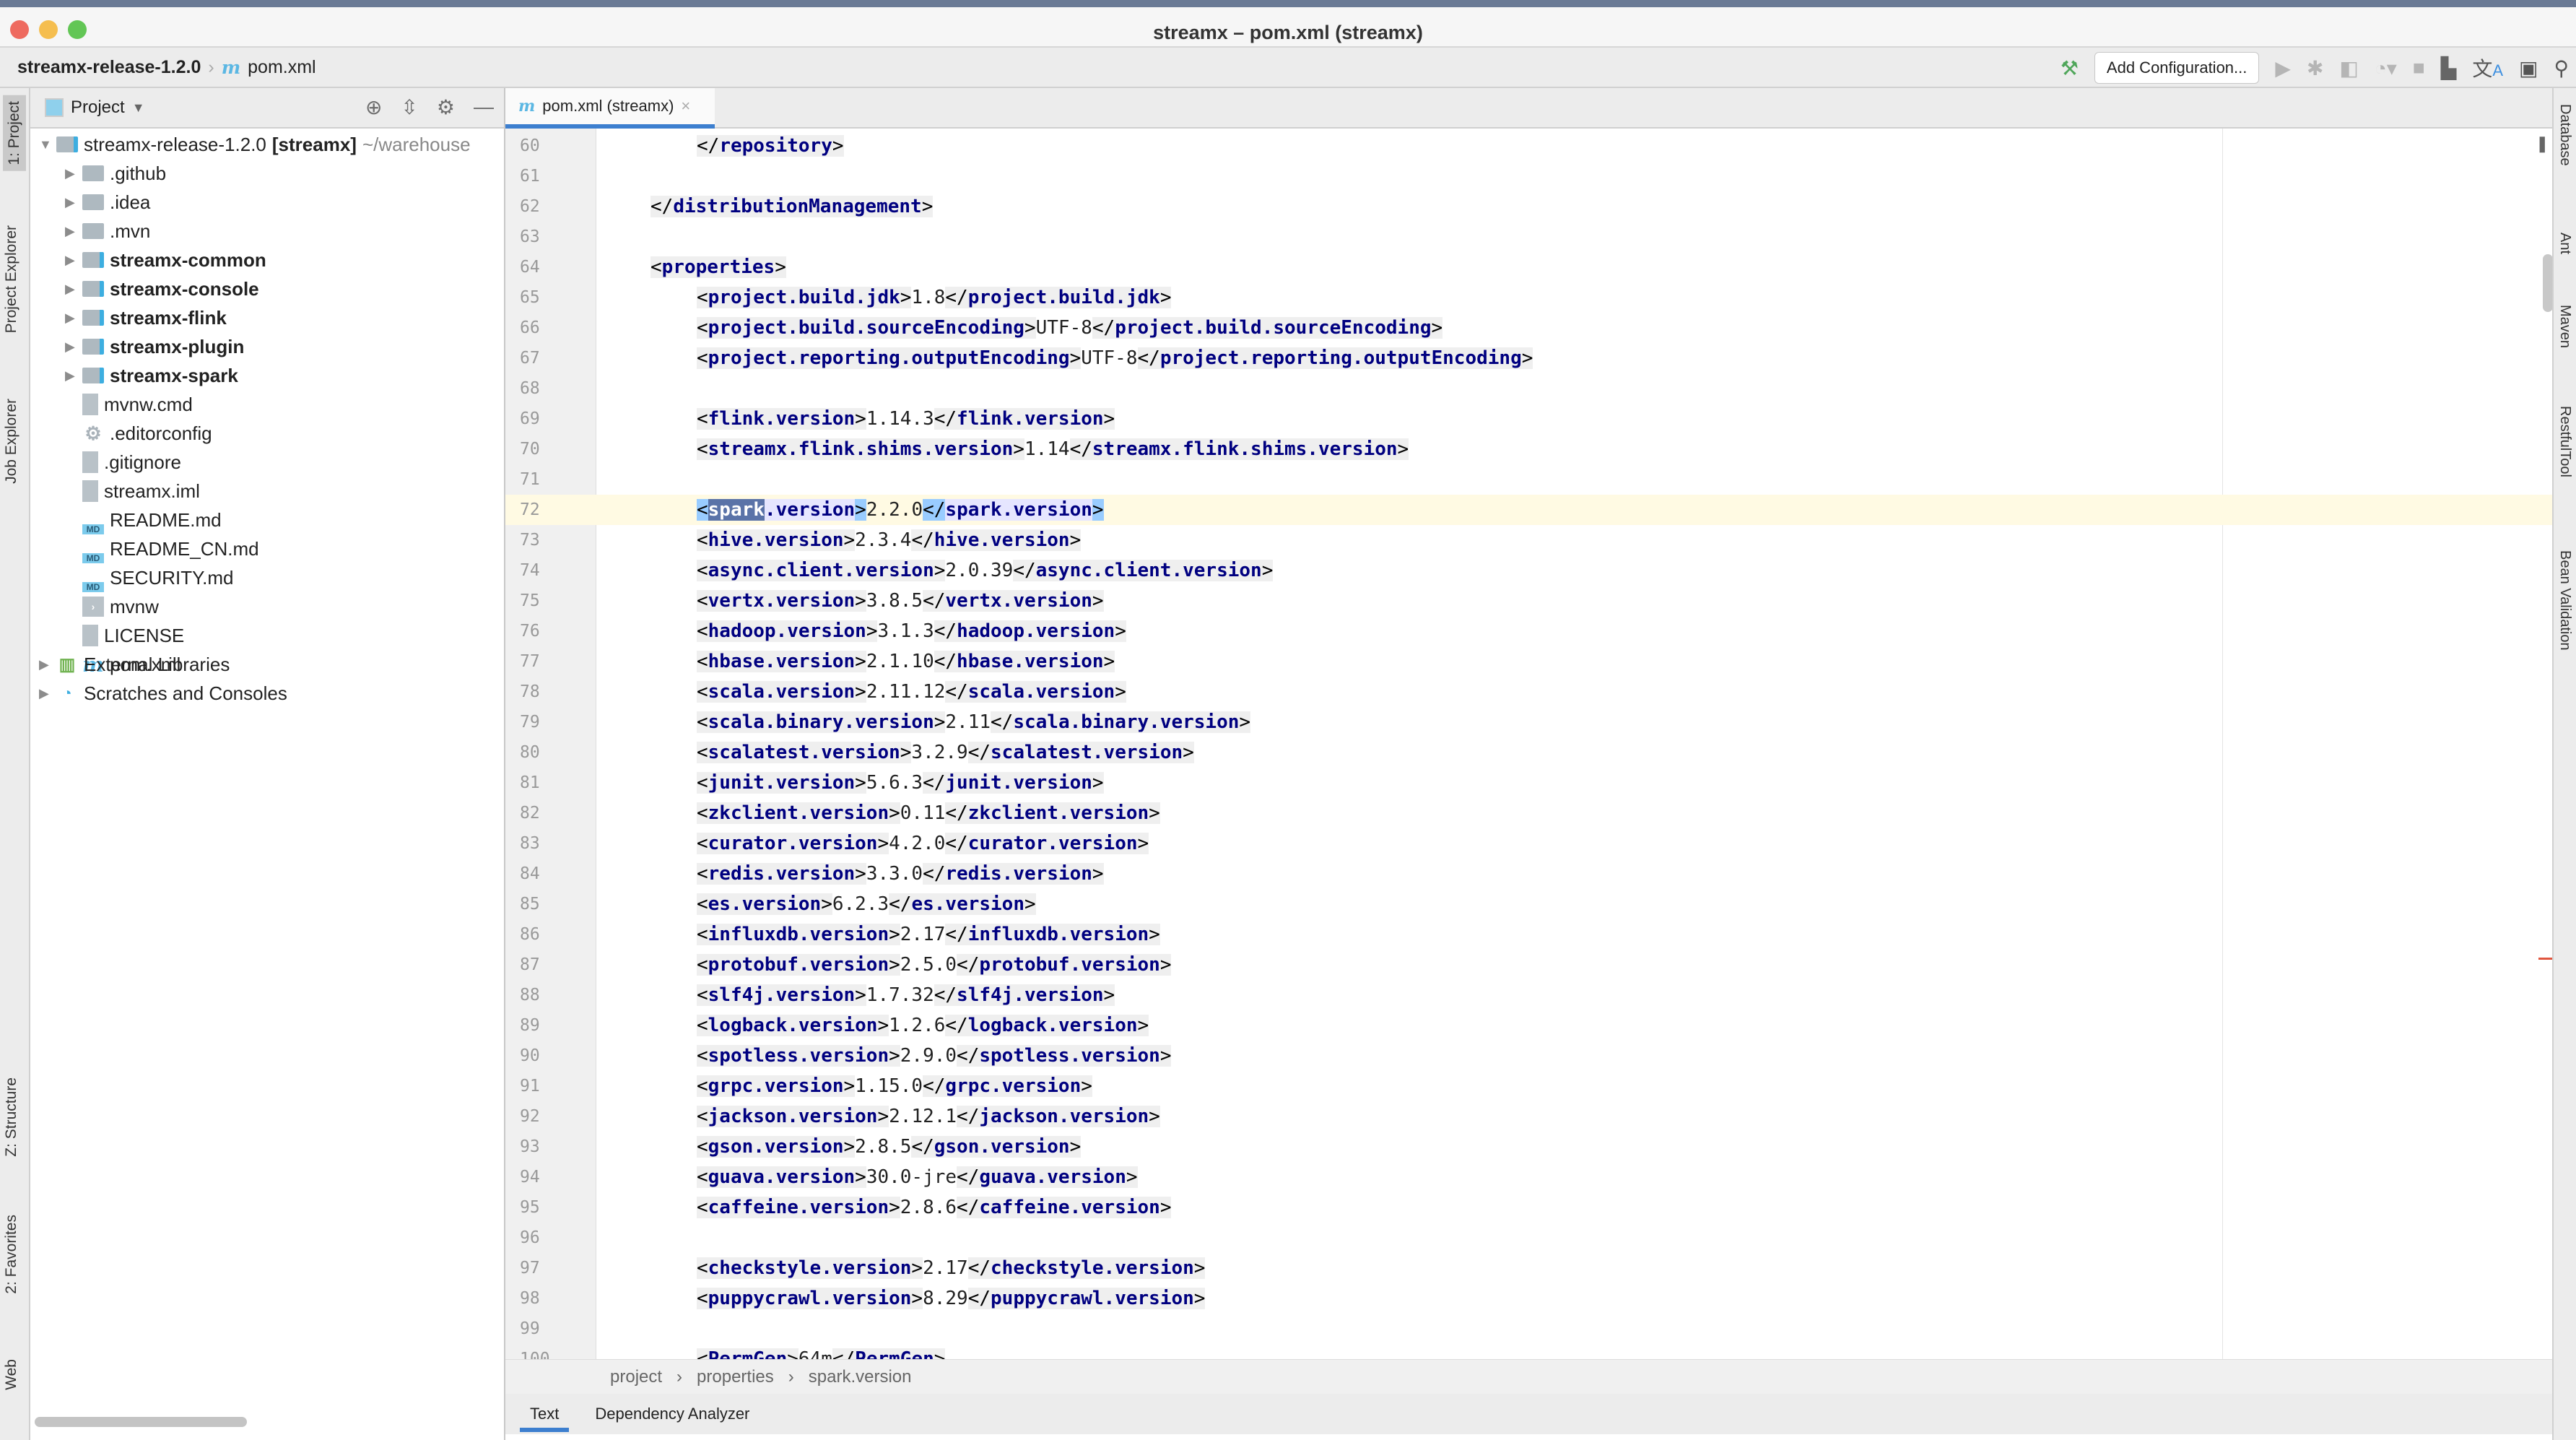 Image resolution: width=2576 pixels, height=1440 pixels. I want to click on code-line: 69 <flink.version>1.14.3</flink.version>, so click(1529, 419).